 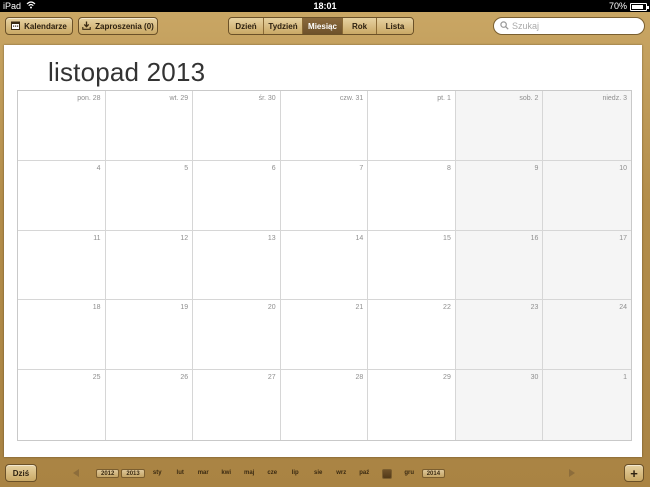 I want to click on add-event-button: +, so click(x=634, y=473).